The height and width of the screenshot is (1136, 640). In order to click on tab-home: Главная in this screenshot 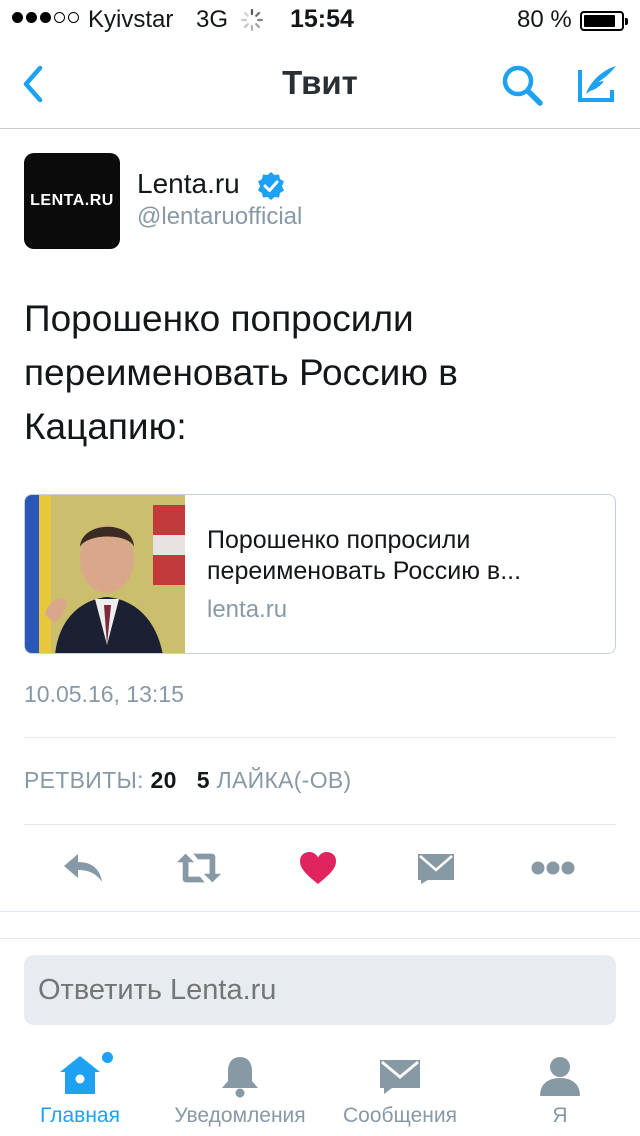, I will do `click(80, 1088)`.